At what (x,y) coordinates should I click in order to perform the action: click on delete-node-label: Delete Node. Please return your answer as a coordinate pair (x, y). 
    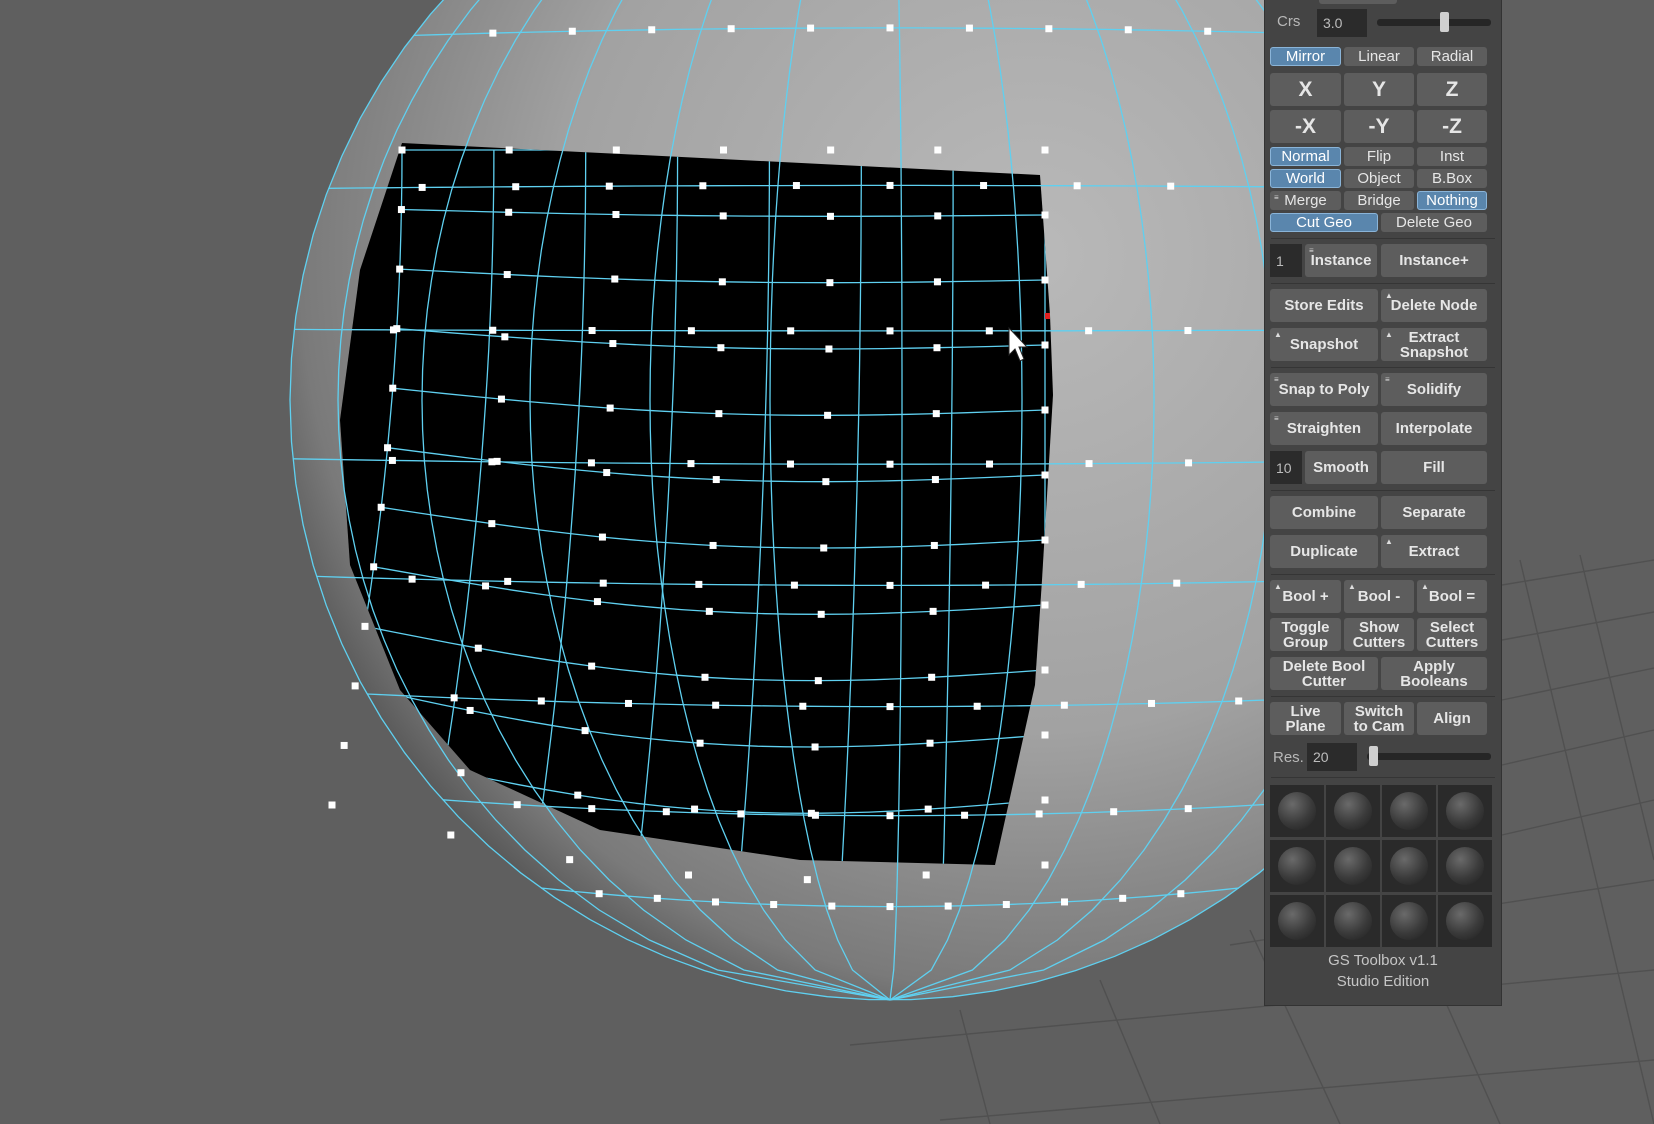
    Looking at the image, I should click on (1434, 305).